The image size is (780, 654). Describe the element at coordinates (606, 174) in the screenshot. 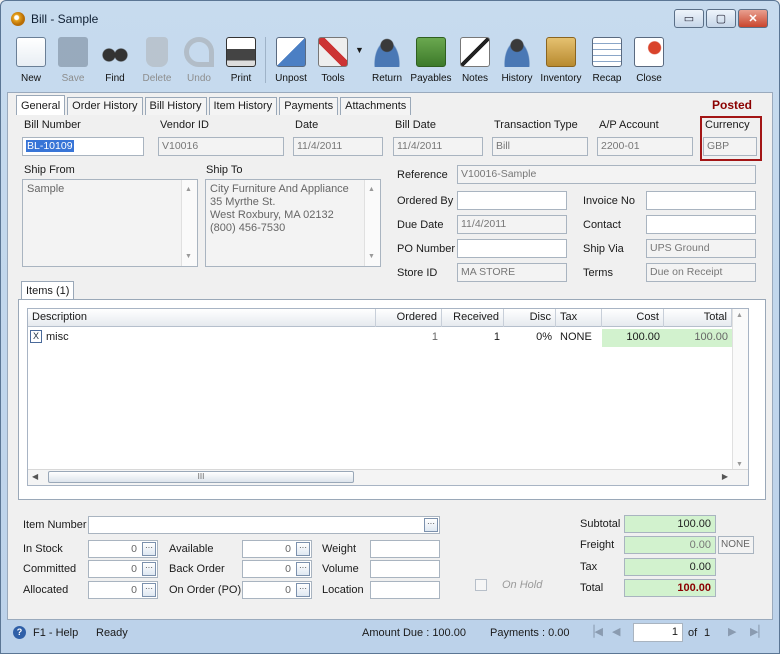

I see `reference-field: V10016-Sample` at that location.